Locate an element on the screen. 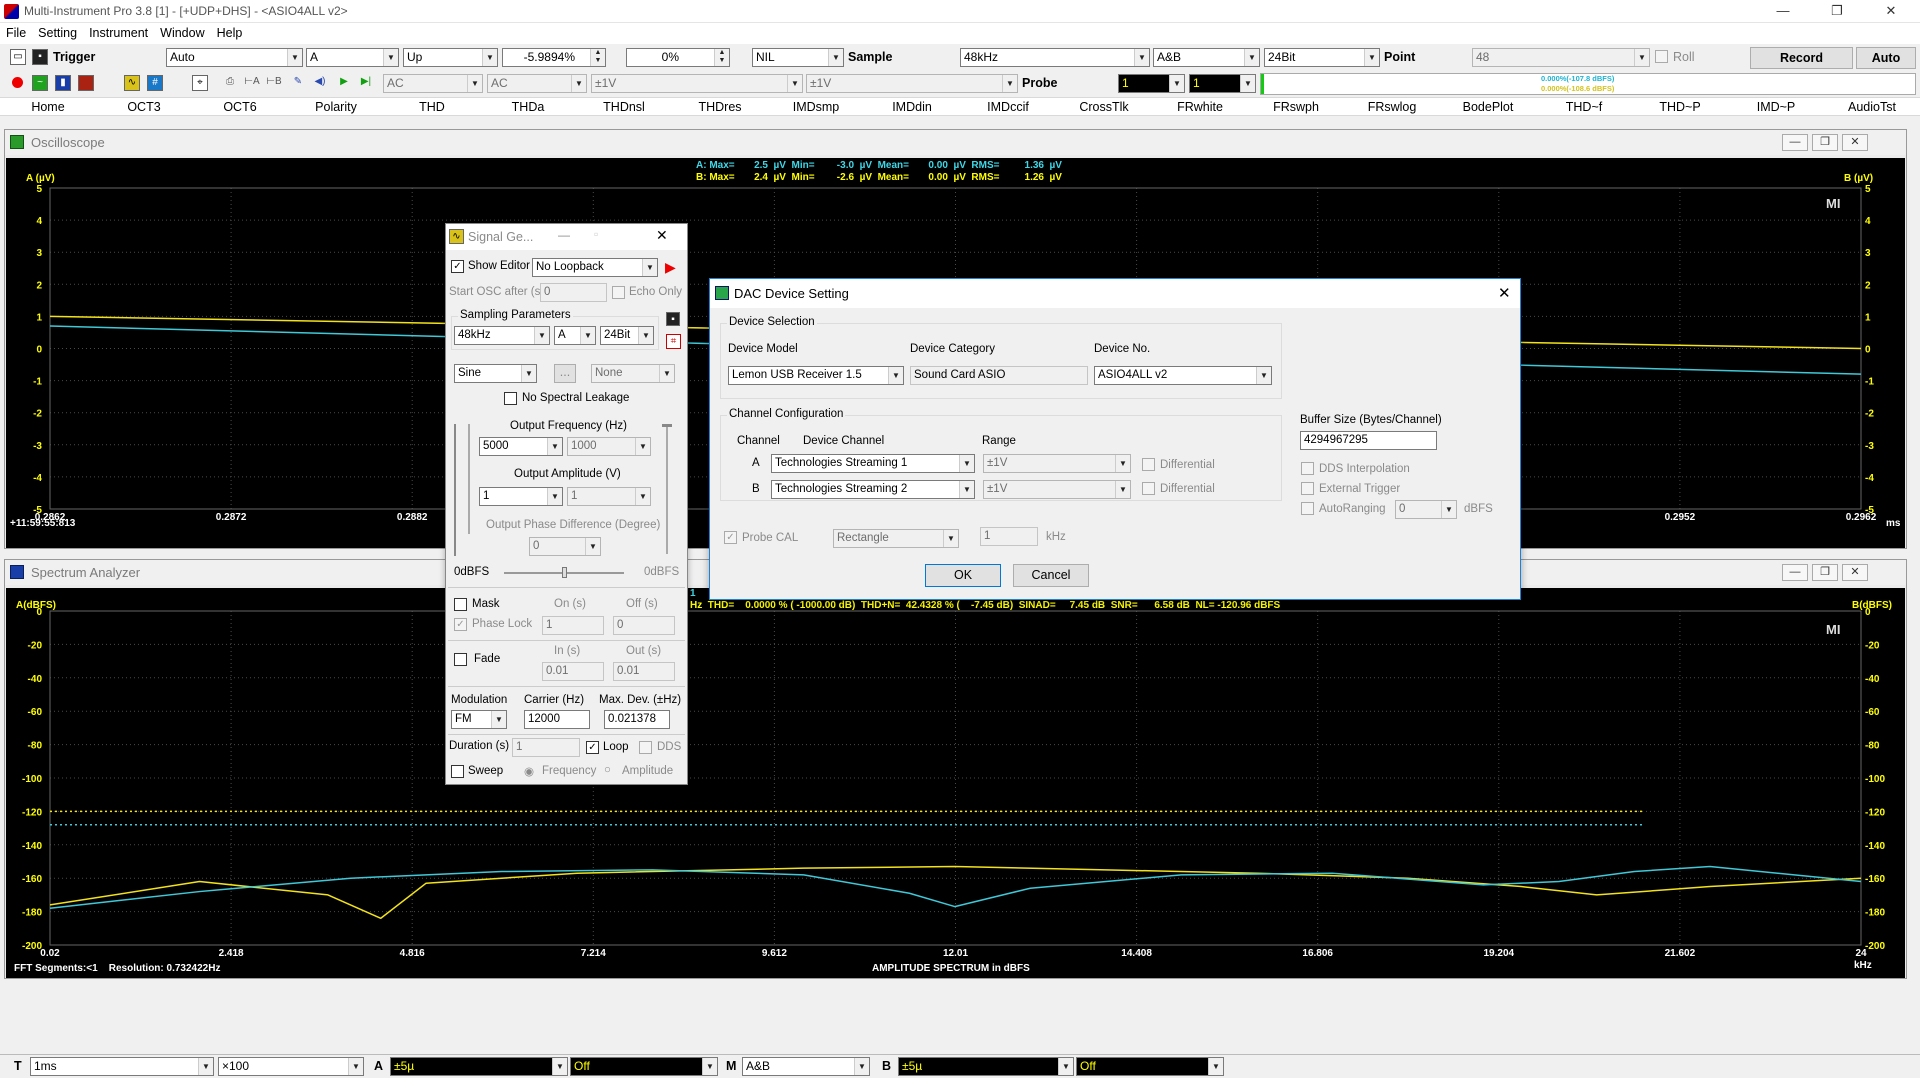  sg-bits-select: 24Bit ▼ is located at coordinates (627, 335).